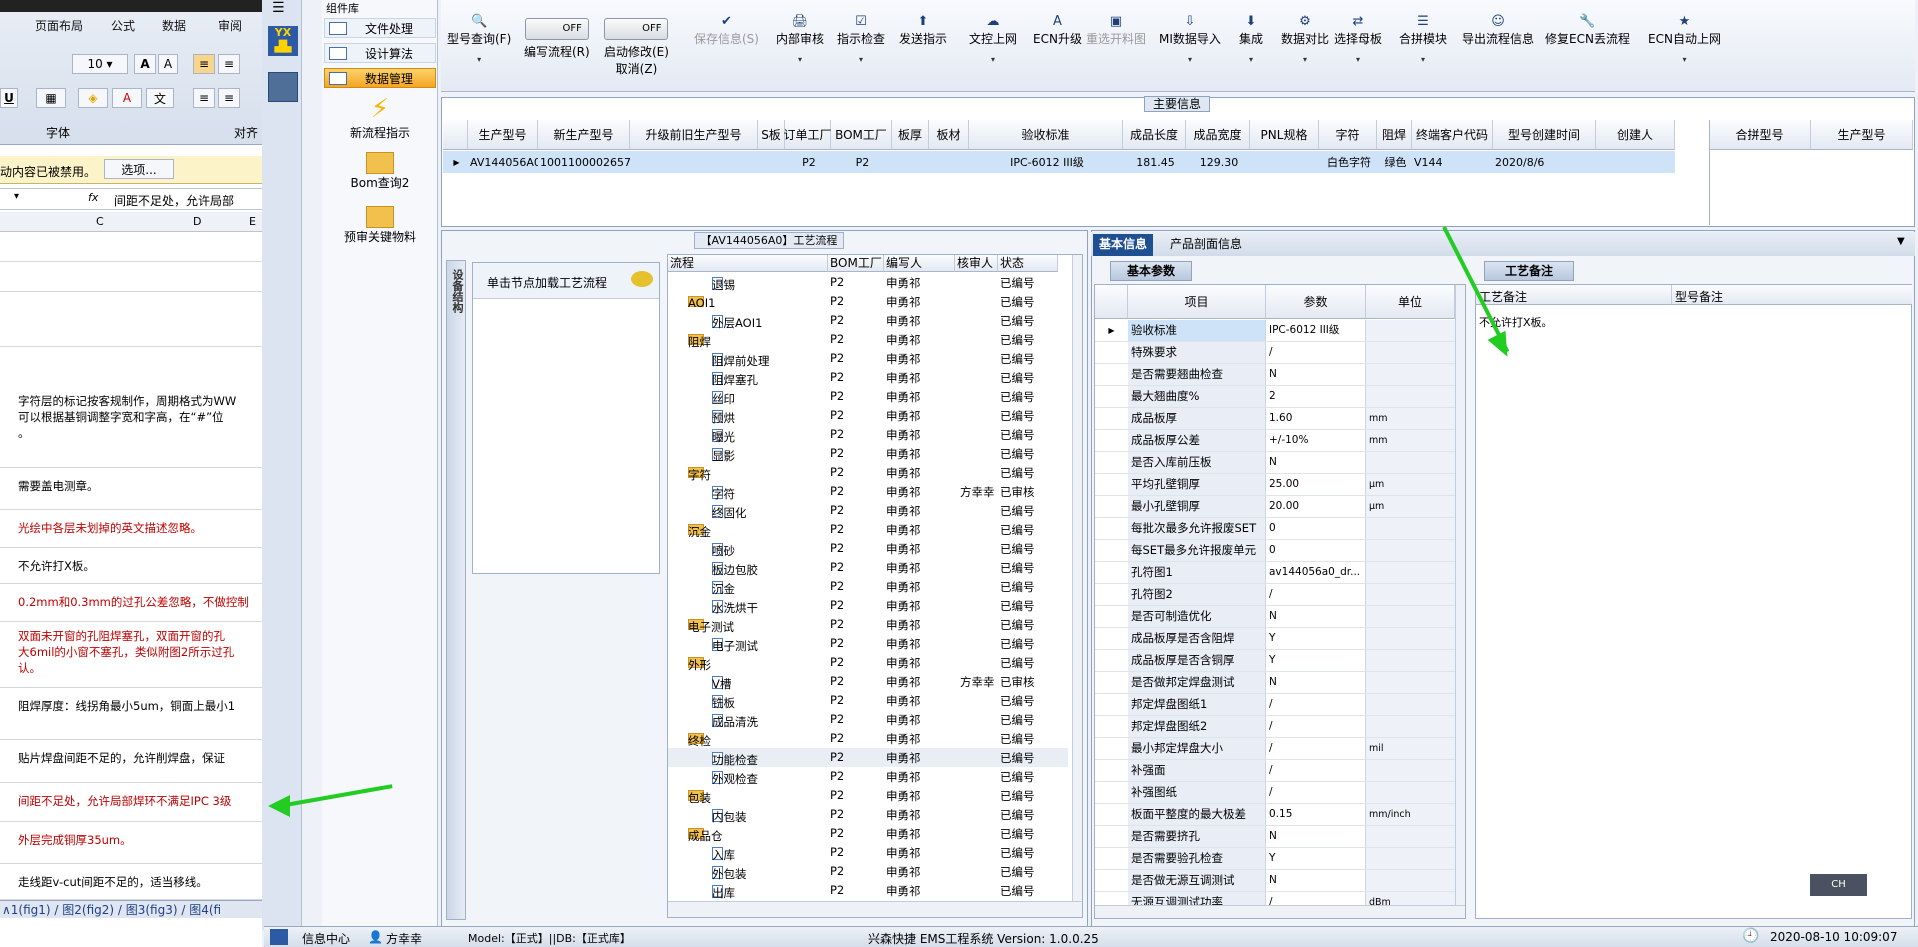  I want to click on tree-scrollbar, so click(1077, 578).